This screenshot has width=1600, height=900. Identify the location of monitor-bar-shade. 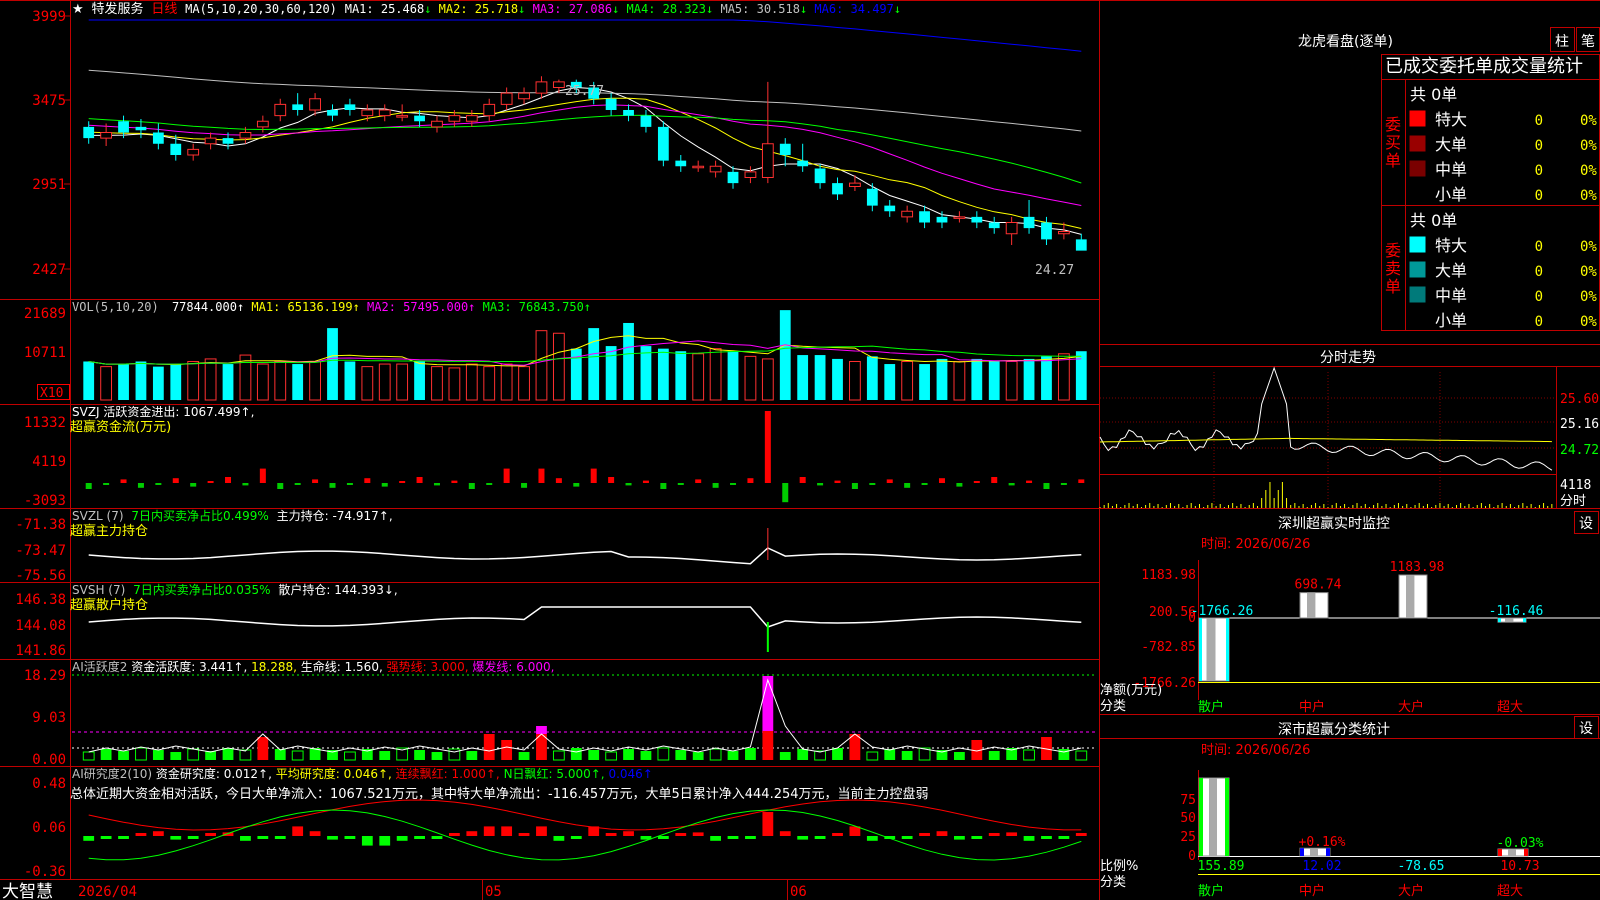
(1211, 649).